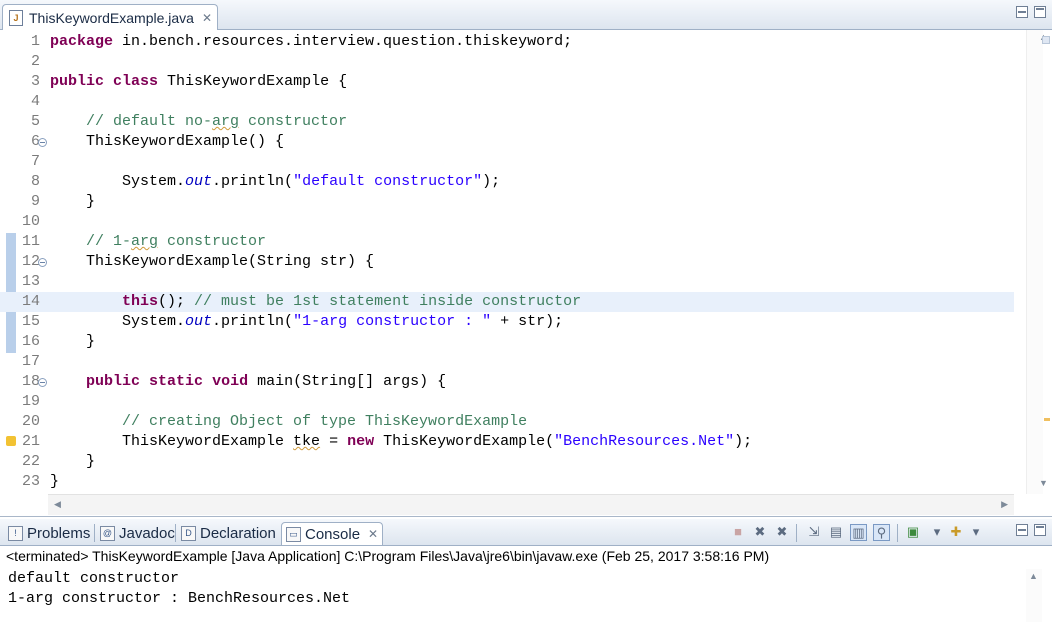 Image resolution: width=1052 pixels, height=622 pixels. Describe the element at coordinates (814, 532) in the screenshot. I see `scroll-lock-icon: ⇲` at that location.